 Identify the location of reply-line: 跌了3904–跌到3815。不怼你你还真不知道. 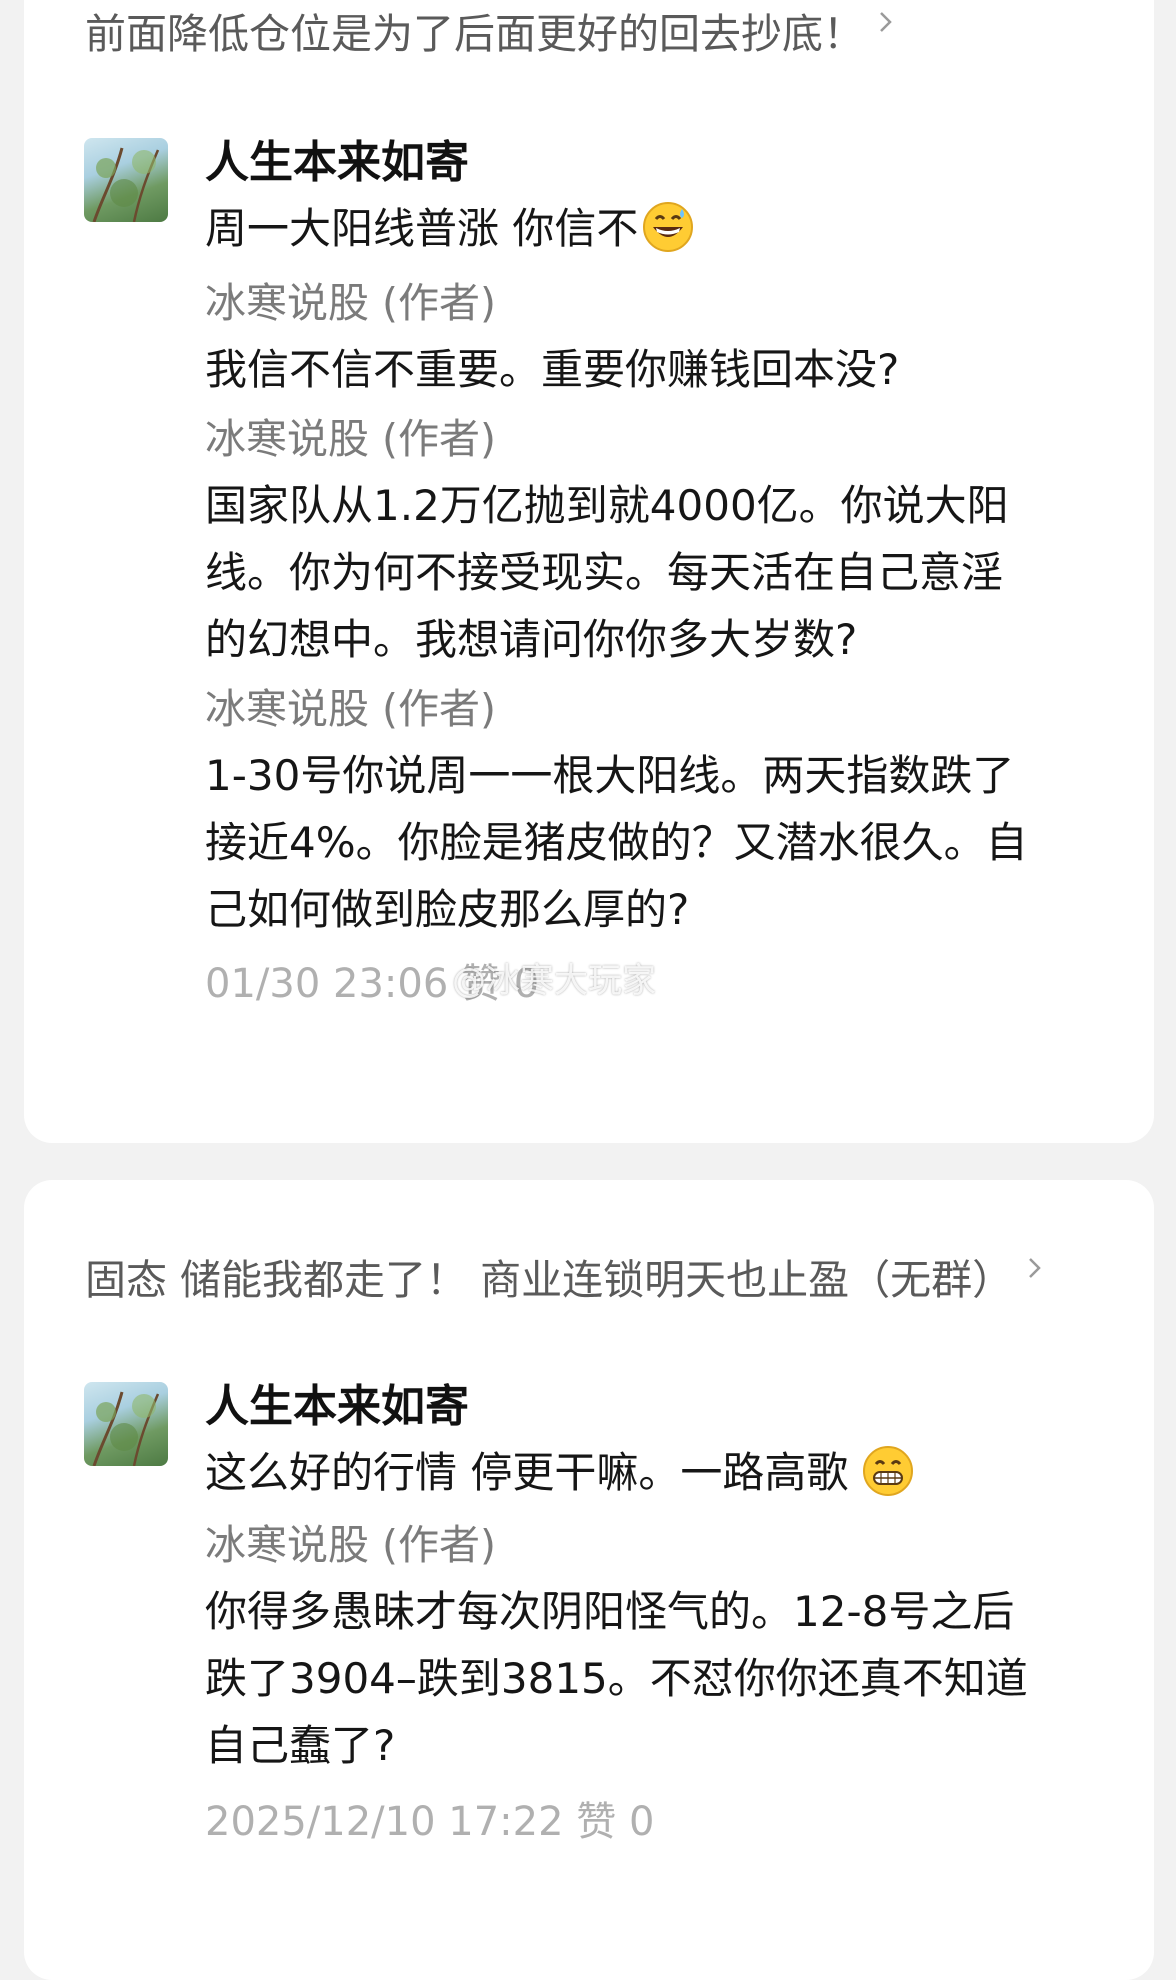
(616, 1678).